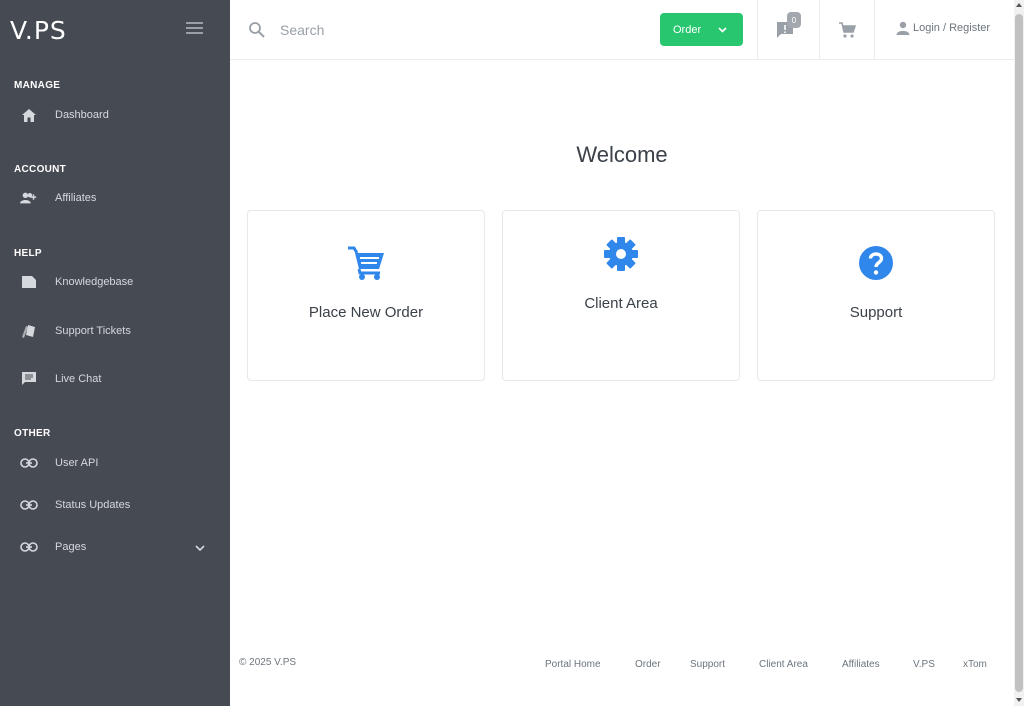  Describe the element at coordinates (29, 379) in the screenshot. I see `chat-icon` at that location.